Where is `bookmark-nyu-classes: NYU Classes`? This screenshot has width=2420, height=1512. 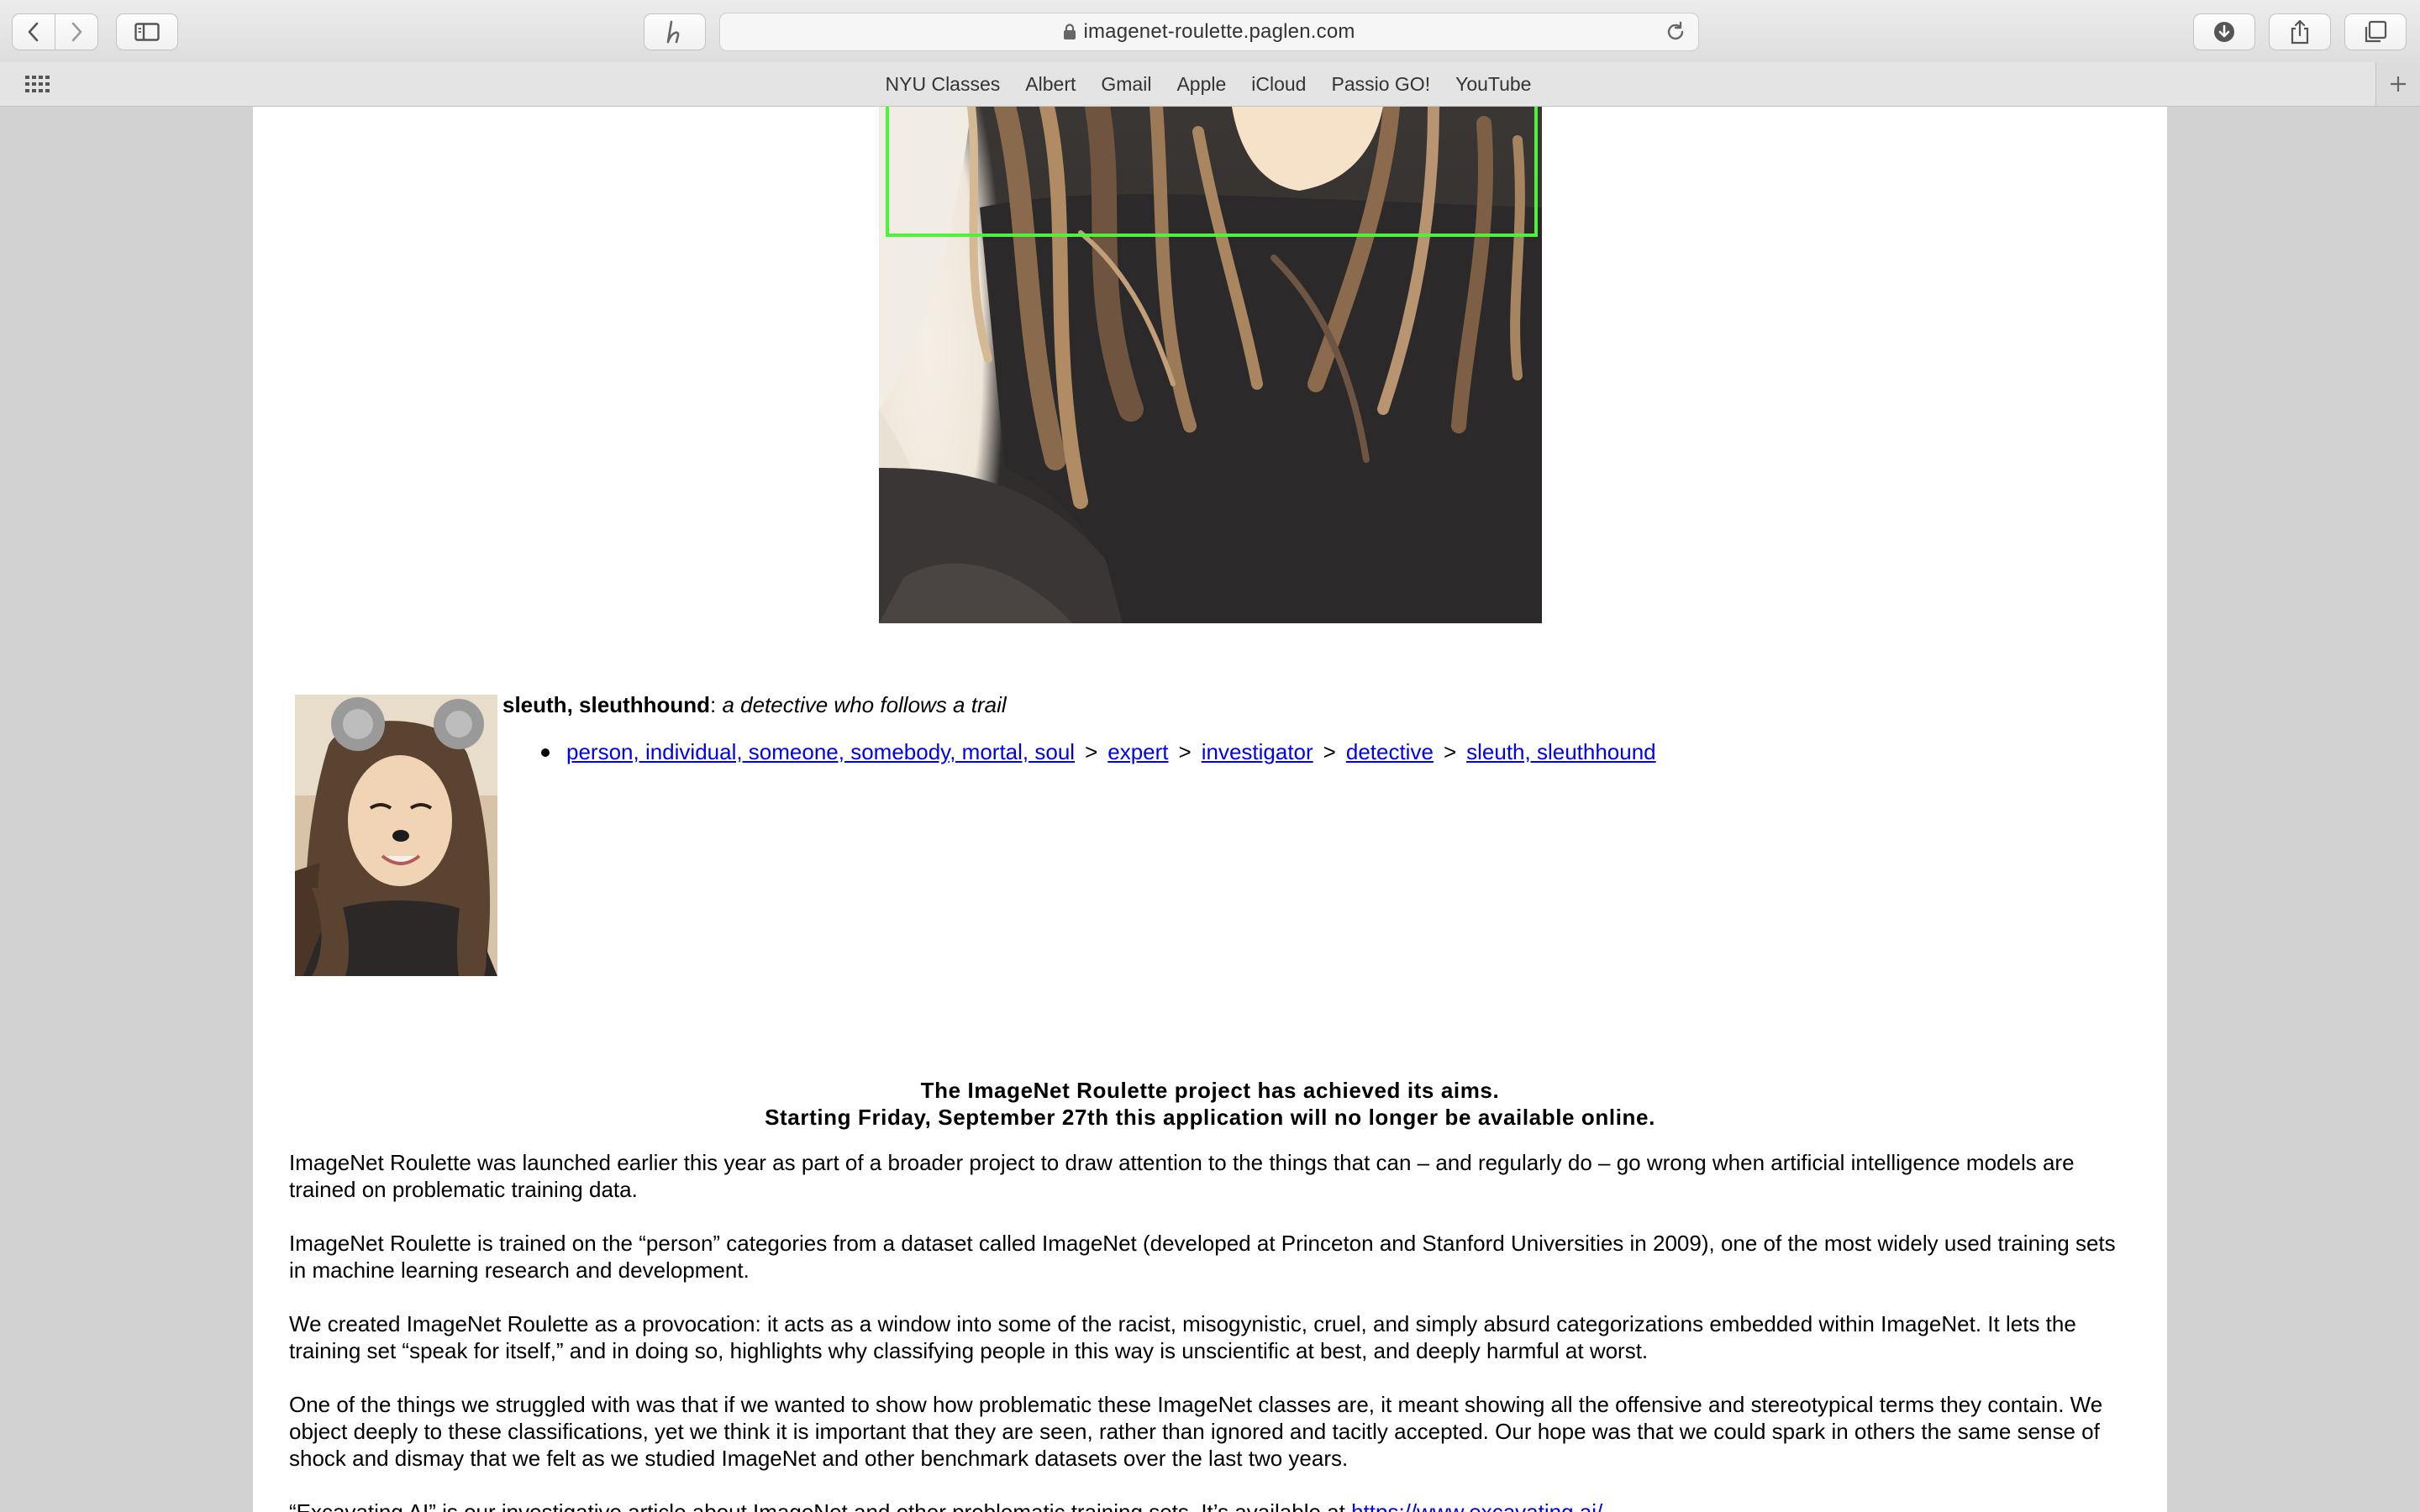 bookmark-nyu-classes: NYU Classes is located at coordinates (943, 84).